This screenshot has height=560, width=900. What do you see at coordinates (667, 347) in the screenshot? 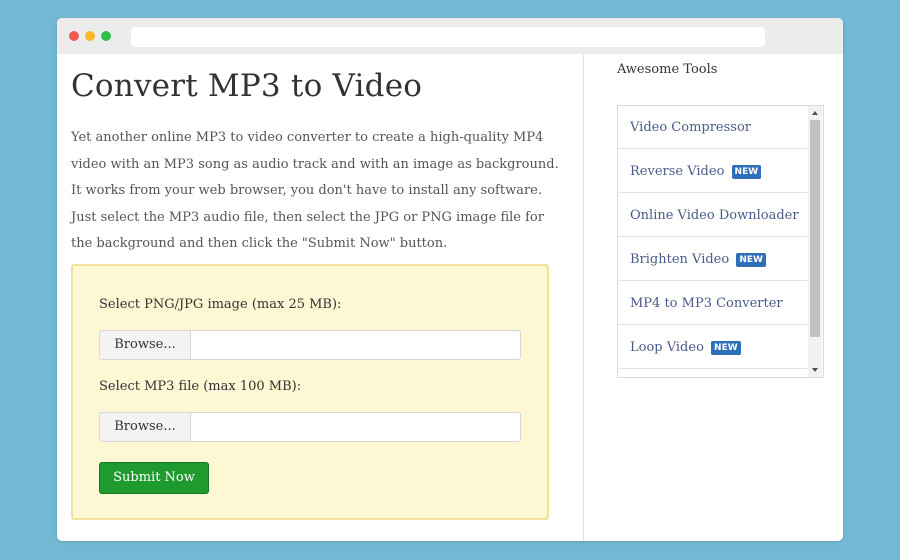
I see `tool-item-label: Loop Video` at bounding box center [667, 347].